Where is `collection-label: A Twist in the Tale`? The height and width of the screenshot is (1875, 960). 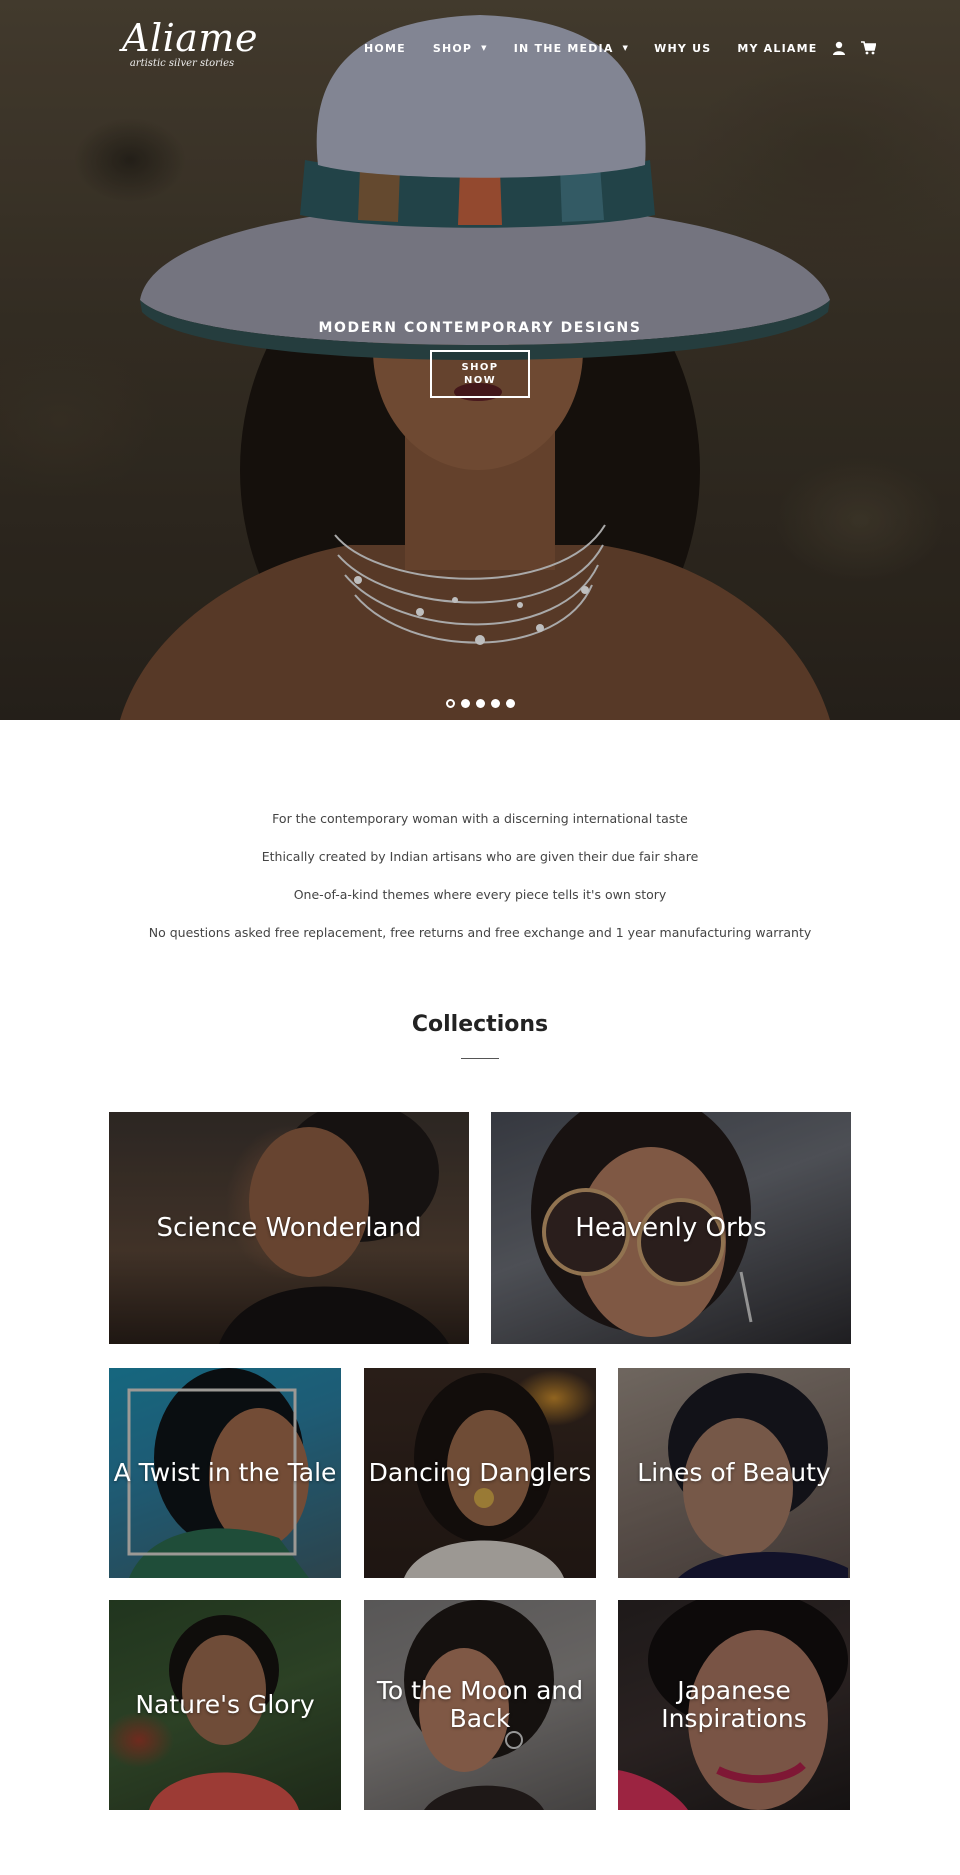
collection-label: A Twist in the Tale is located at coordinates (225, 1472).